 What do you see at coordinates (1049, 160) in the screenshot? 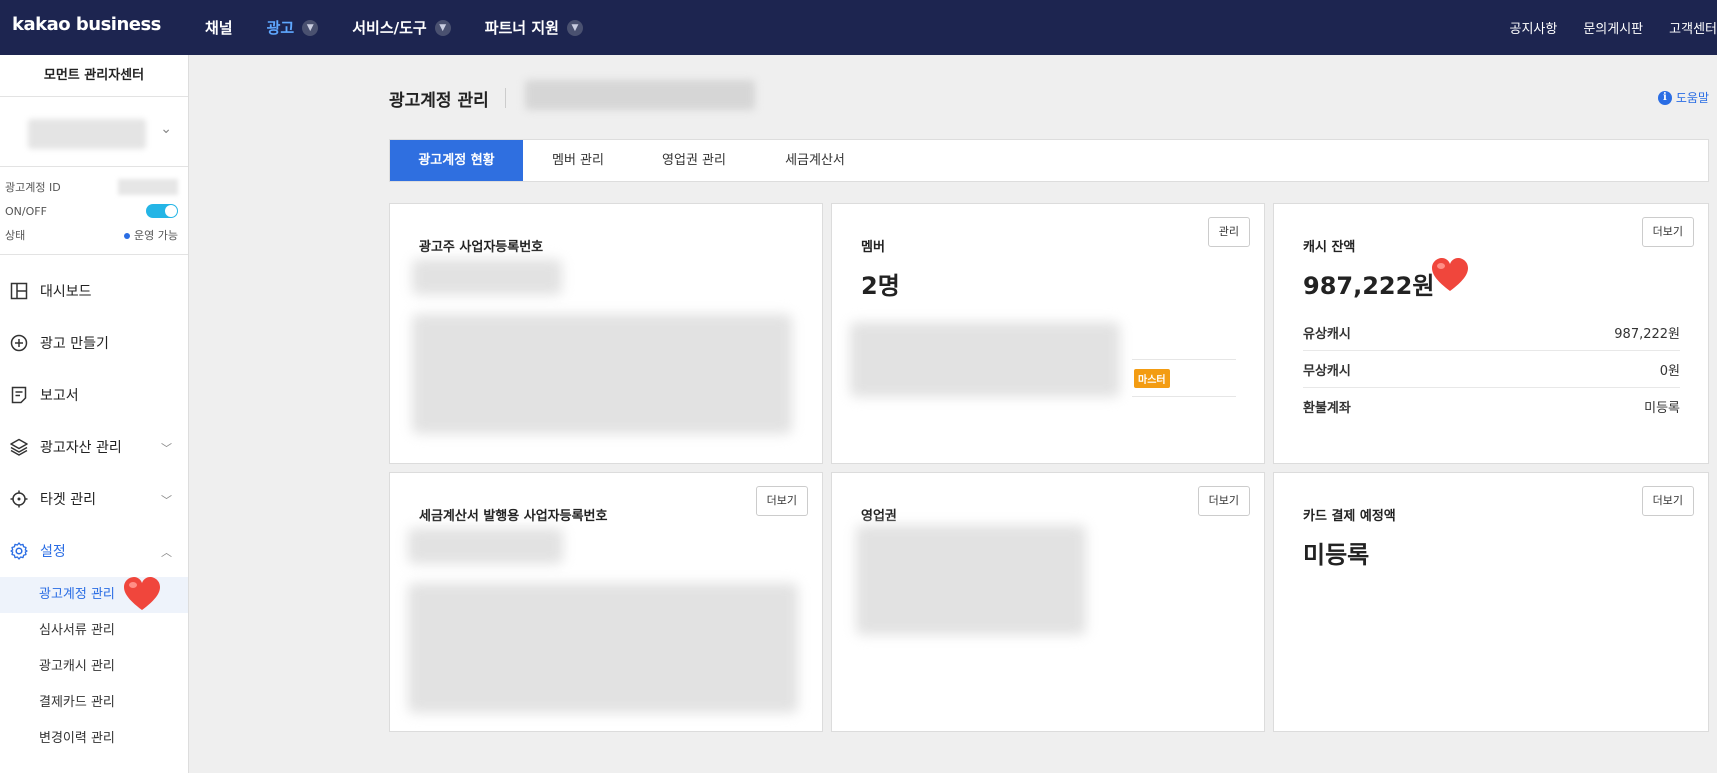
I see `tab-bar: 광고계정 현황 멤버 관리 영업권 관리 세금계산서` at bounding box center [1049, 160].